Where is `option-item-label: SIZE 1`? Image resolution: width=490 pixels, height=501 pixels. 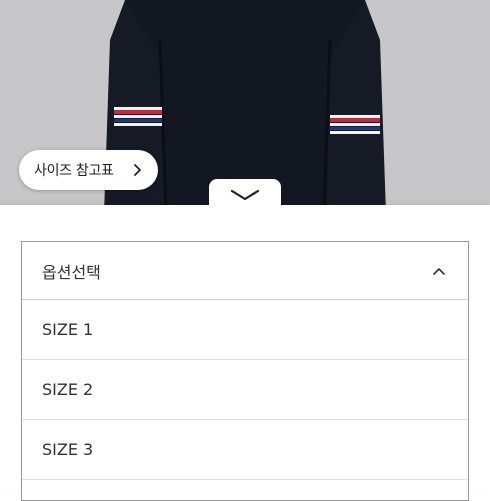 option-item-label: SIZE 1 is located at coordinates (68, 329).